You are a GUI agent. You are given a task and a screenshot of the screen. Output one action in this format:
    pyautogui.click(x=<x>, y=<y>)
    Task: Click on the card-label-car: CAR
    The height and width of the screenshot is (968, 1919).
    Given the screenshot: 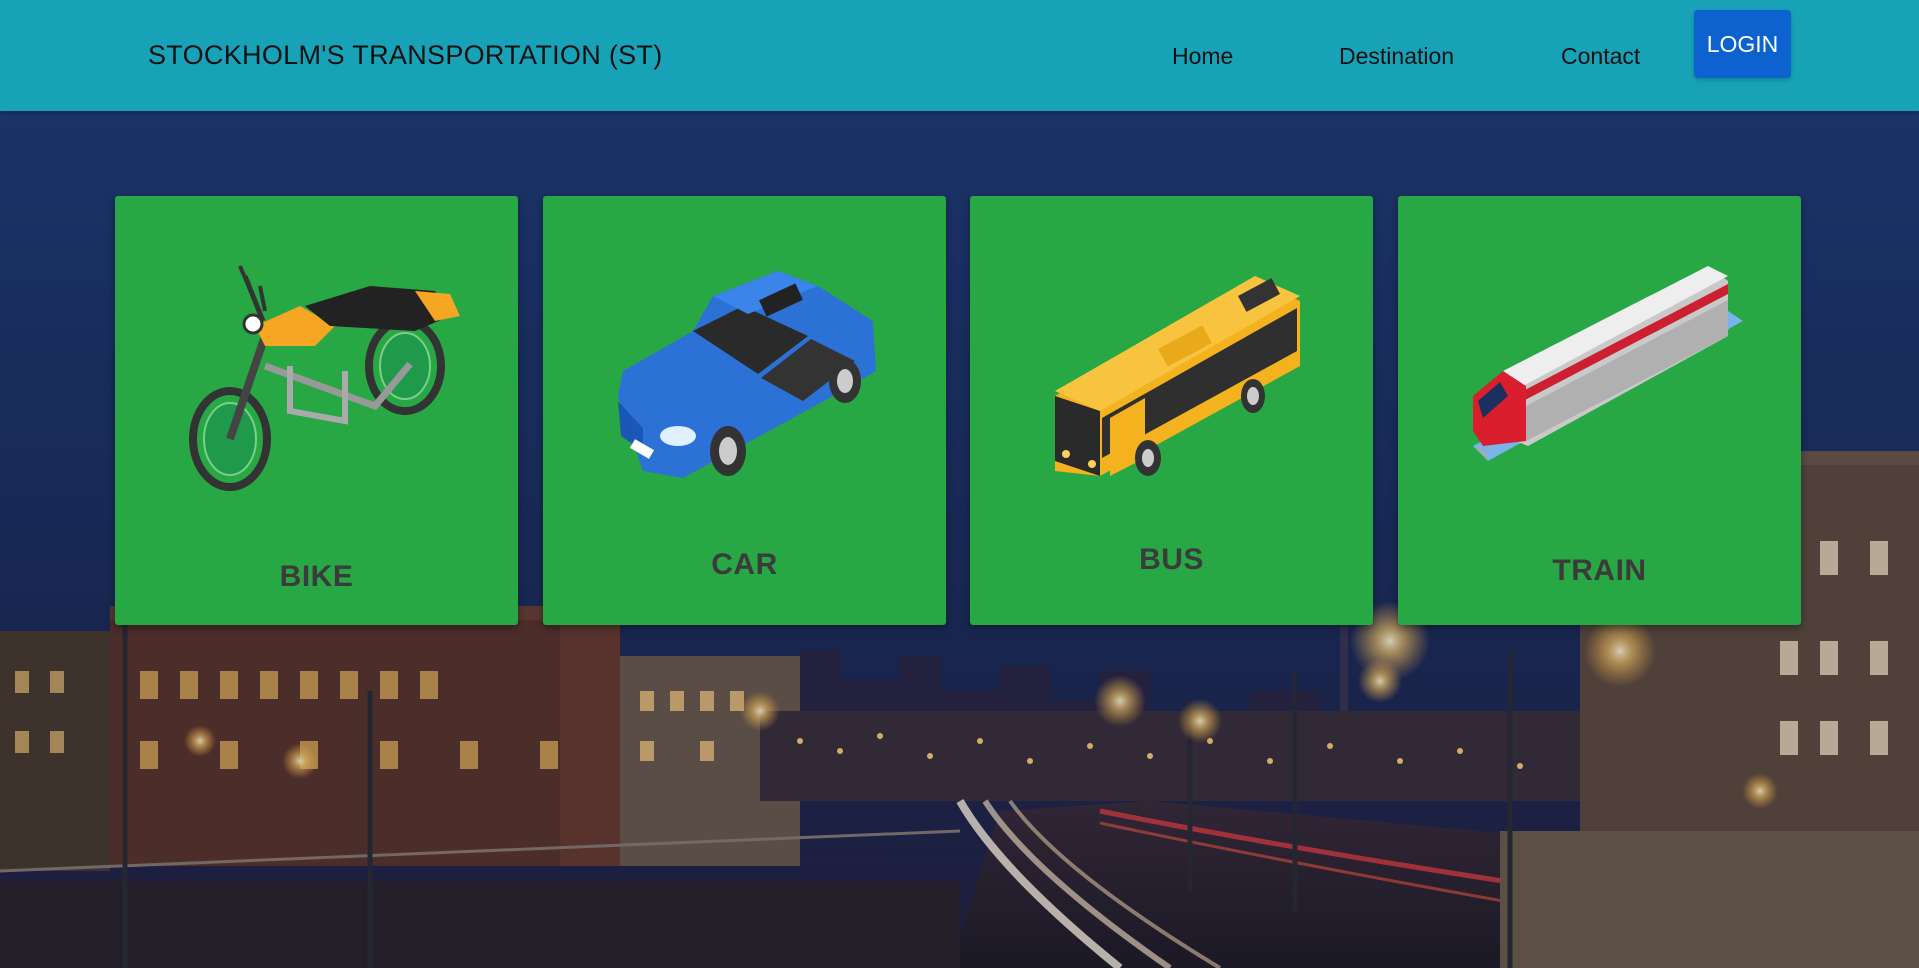 What is the action you would take?
    pyautogui.click(x=744, y=564)
    